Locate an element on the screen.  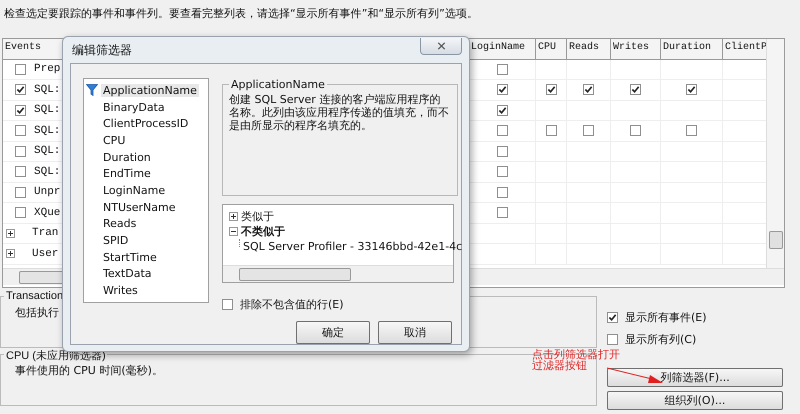
column-item: CPU is located at coordinates (146, 140).